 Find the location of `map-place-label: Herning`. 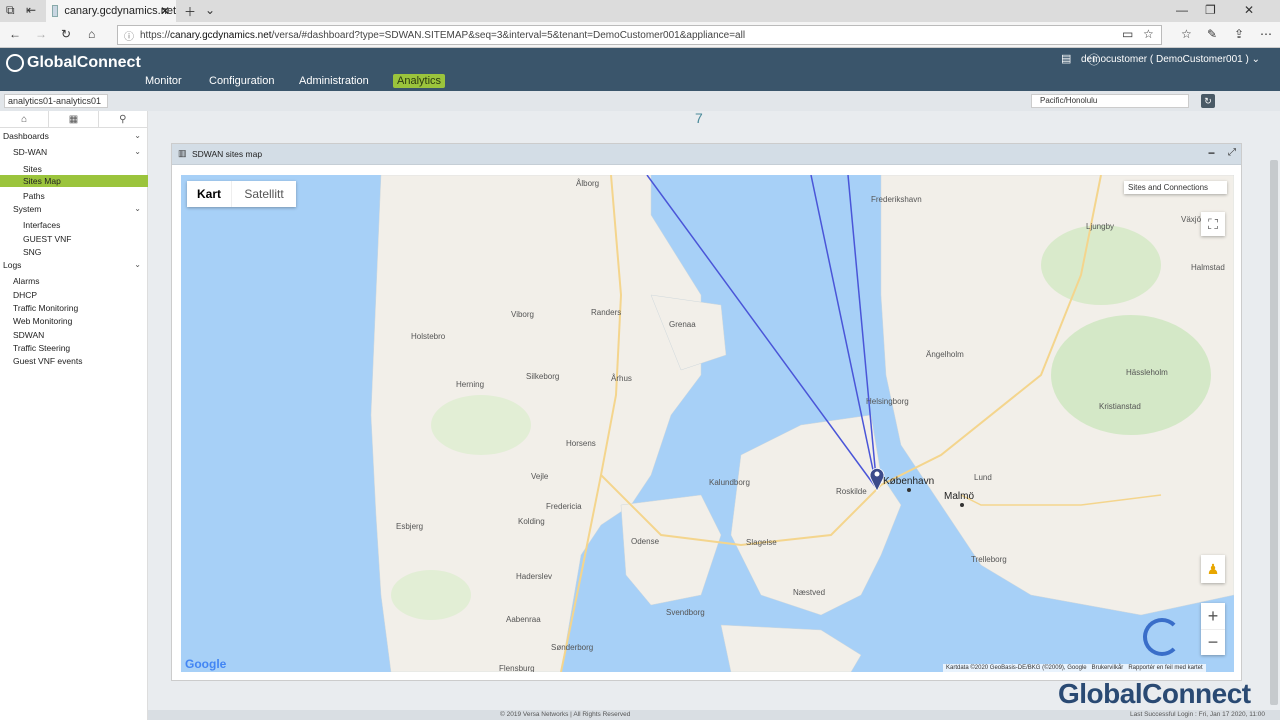

map-place-label: Herning is located at coordinates (470, 384).